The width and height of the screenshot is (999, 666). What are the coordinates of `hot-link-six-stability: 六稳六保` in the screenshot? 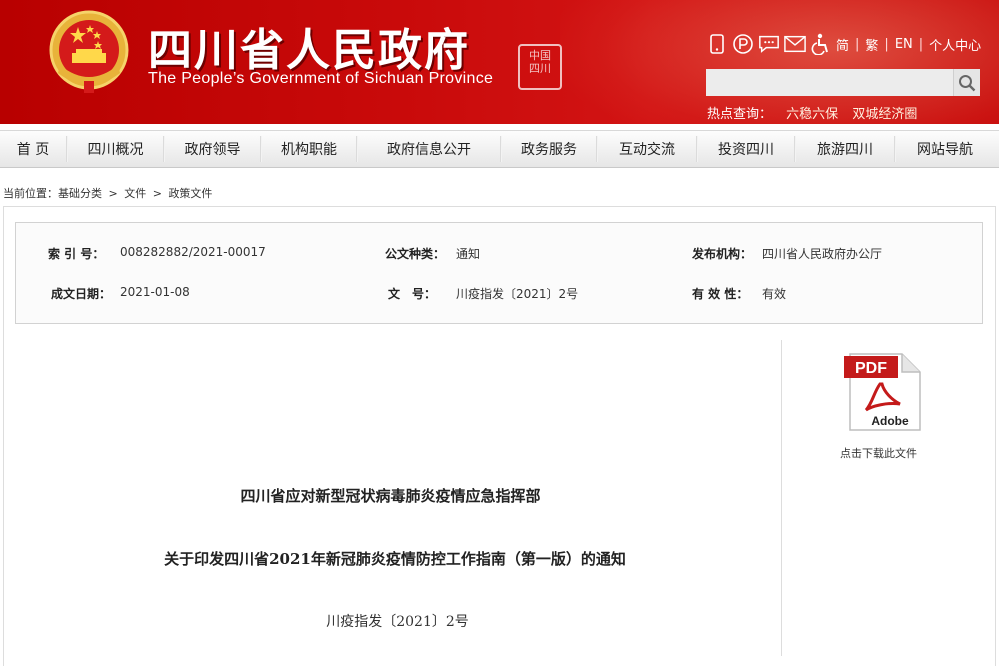 It's located at (812, 114).